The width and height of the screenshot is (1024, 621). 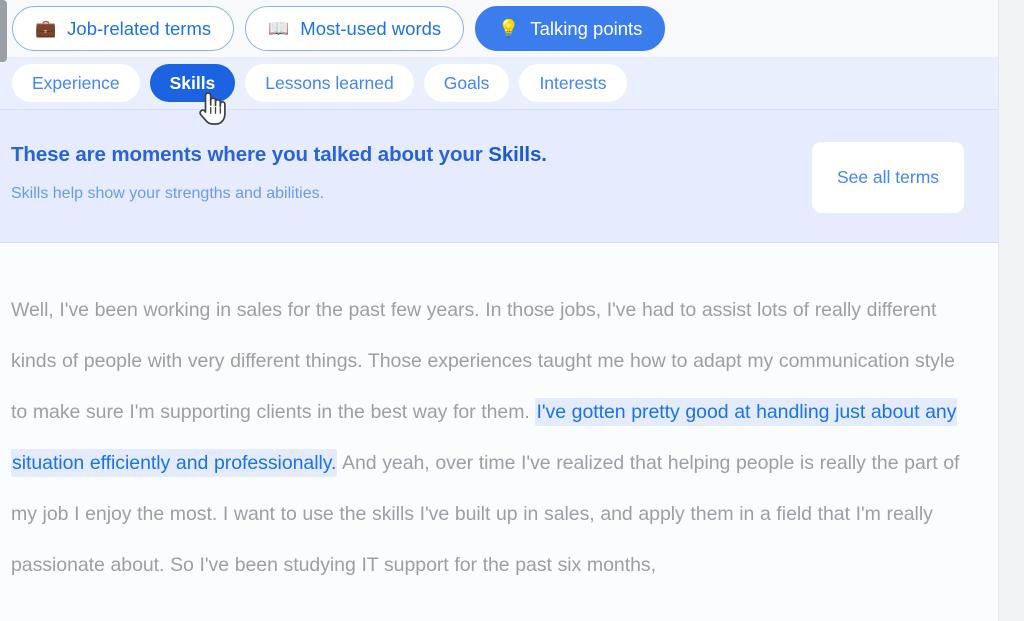 I want to click on left-scrollbar-thumb, so click(x=3, y=31).